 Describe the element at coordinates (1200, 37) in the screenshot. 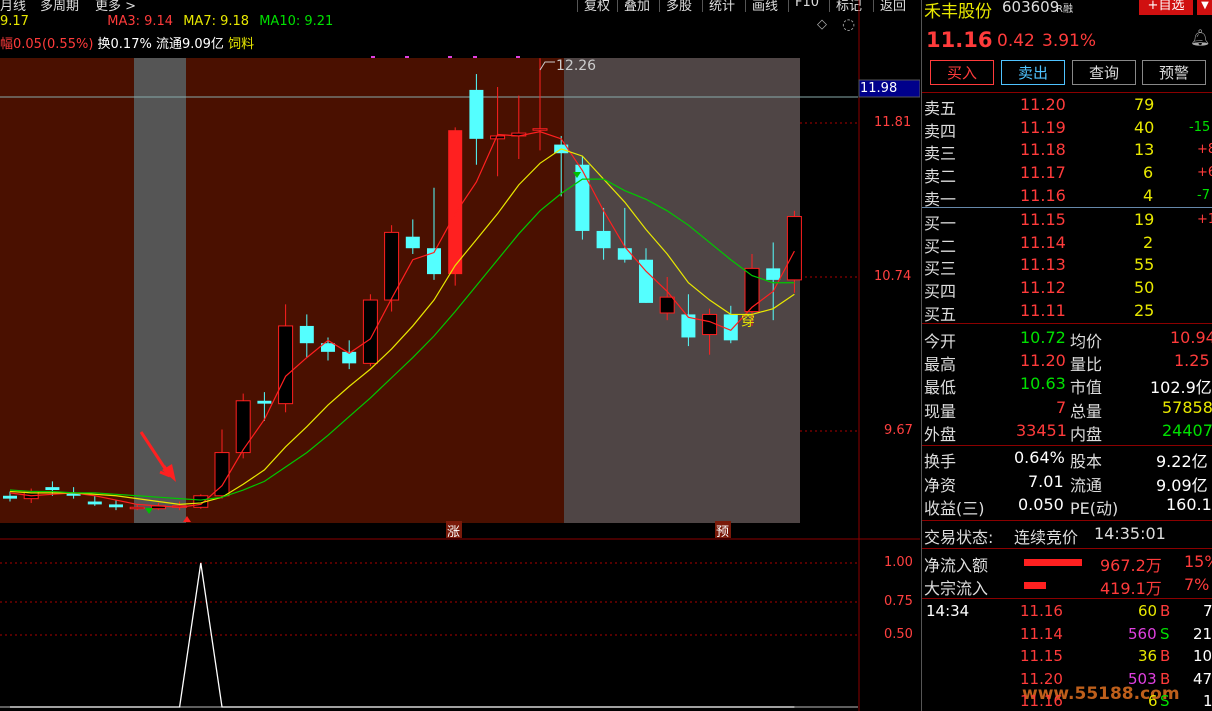

I see `bell-icon: 🔔︎` at that location.